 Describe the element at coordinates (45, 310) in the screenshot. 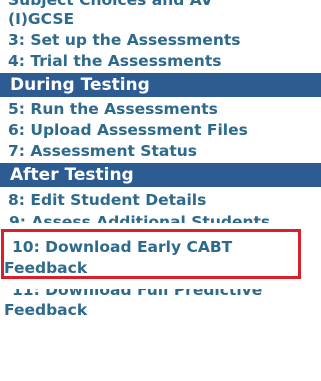

I see `menu-item-download-full-feedback-line2: Feedback` at that location.